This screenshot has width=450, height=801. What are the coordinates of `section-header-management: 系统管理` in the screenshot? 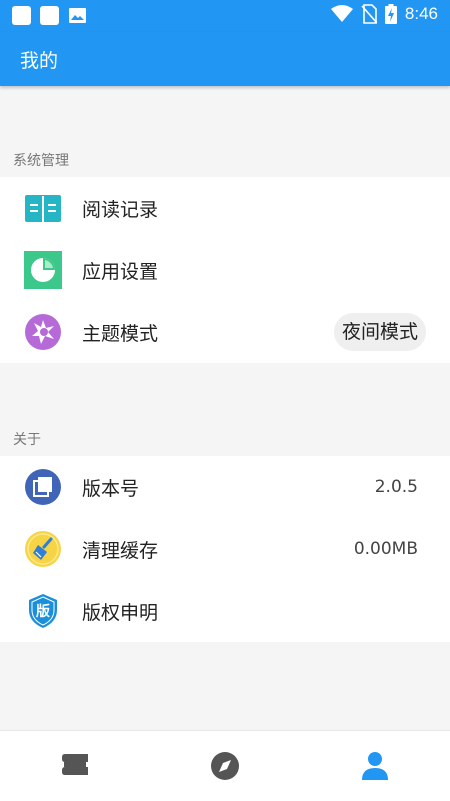 It's located at (41, 161).